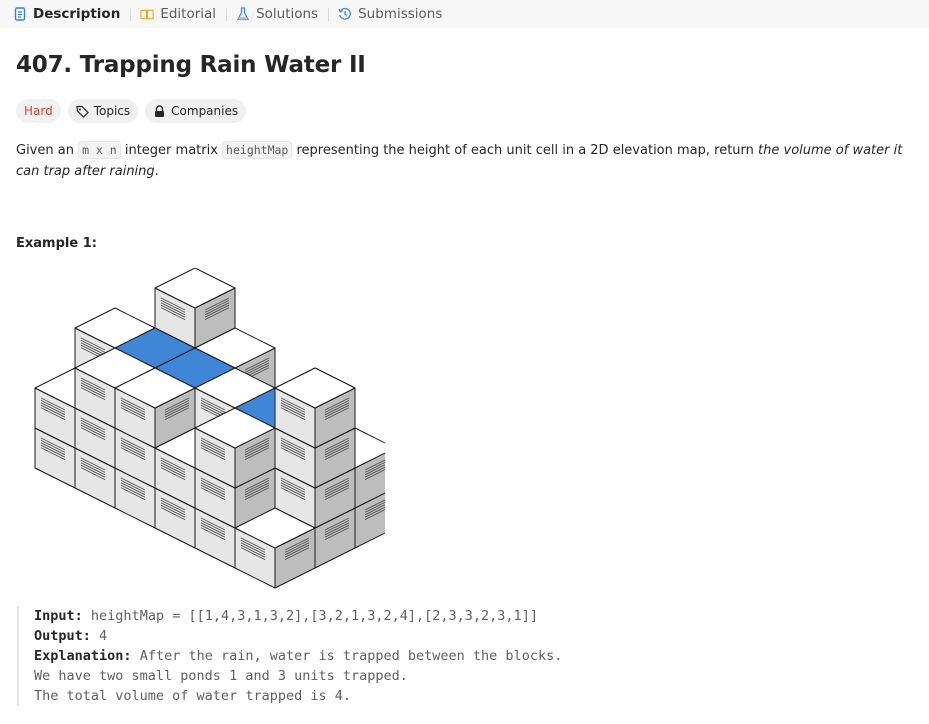 This screenshot has width=929, height=724. I want to click on inline-code-dimensions: m x n, so click(99, 150).